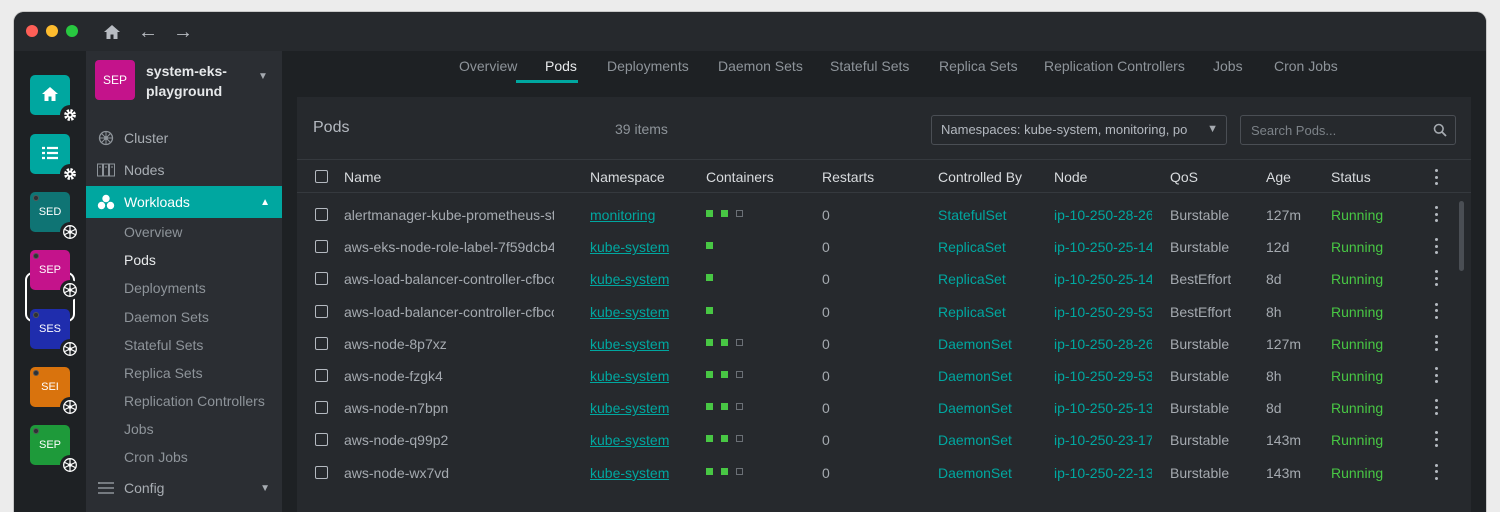  Describe the element at coordinates (55, 100) in the screenshot. I see `home-hotbar-button` at that location.